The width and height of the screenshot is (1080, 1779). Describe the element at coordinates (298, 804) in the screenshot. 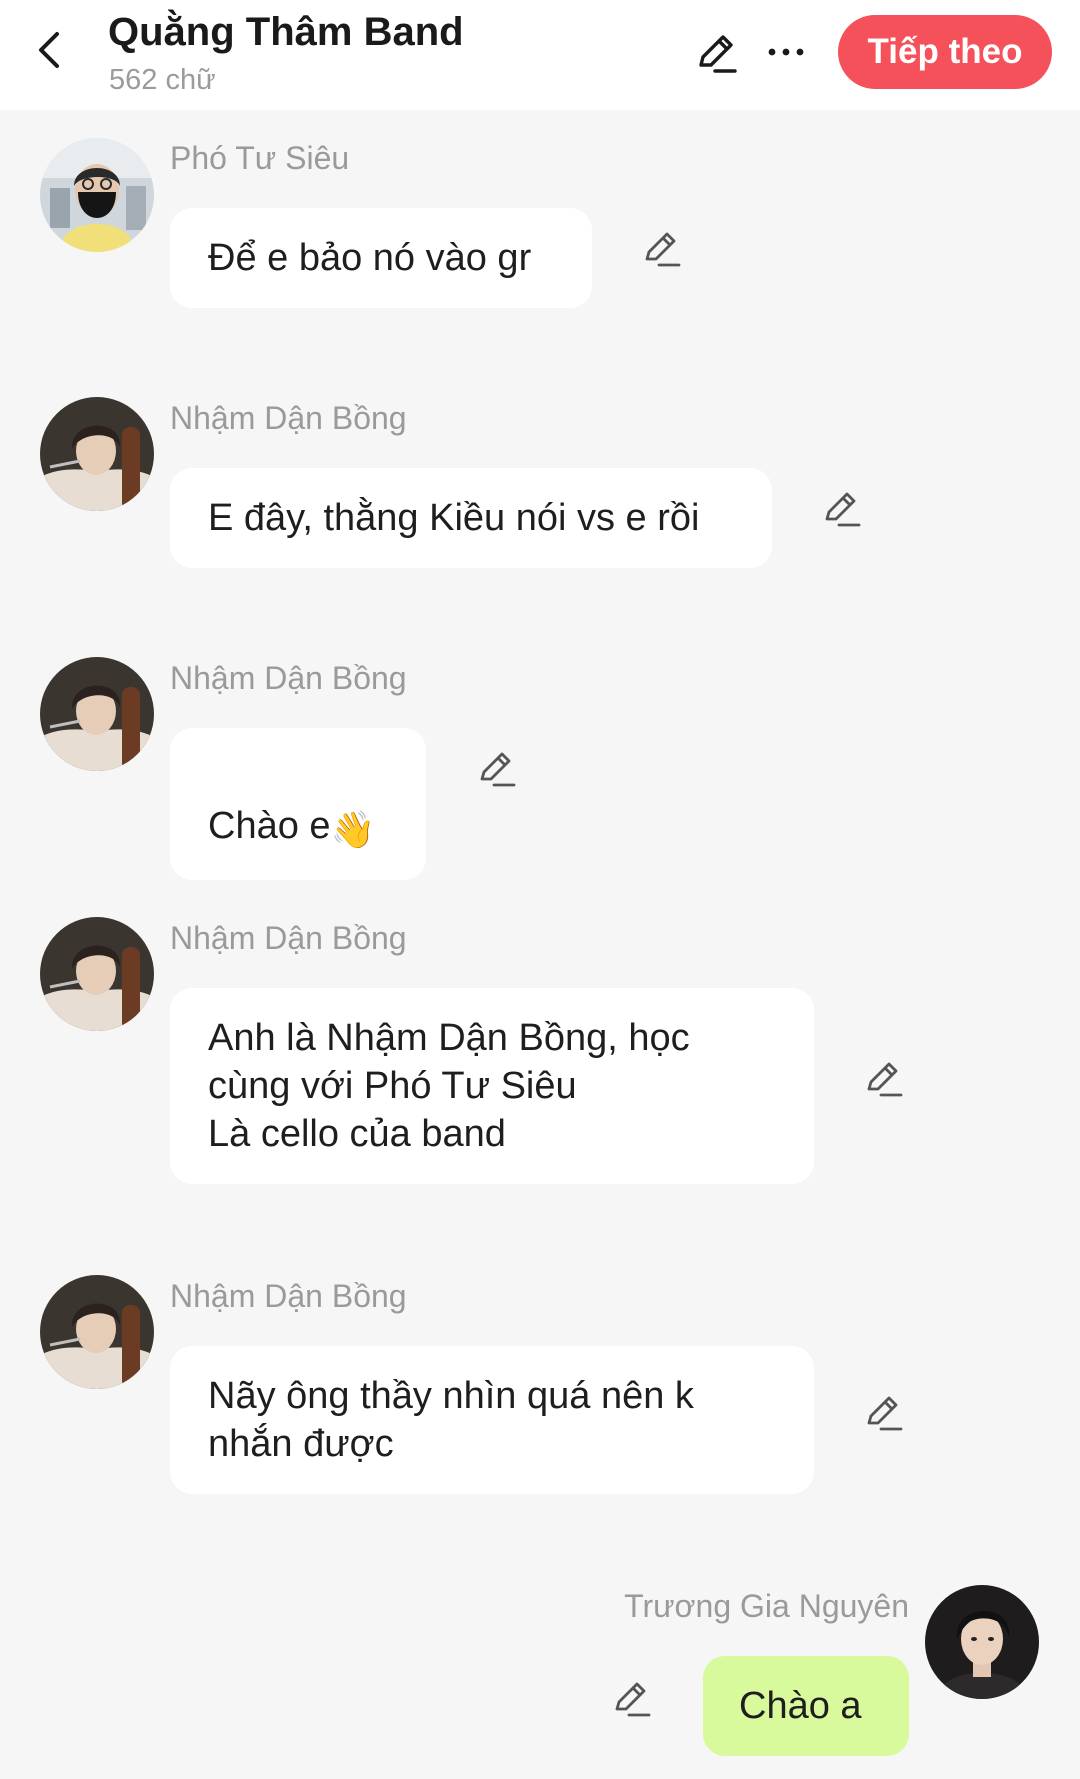

I see `message-bubble: Chào e👋` at that location.